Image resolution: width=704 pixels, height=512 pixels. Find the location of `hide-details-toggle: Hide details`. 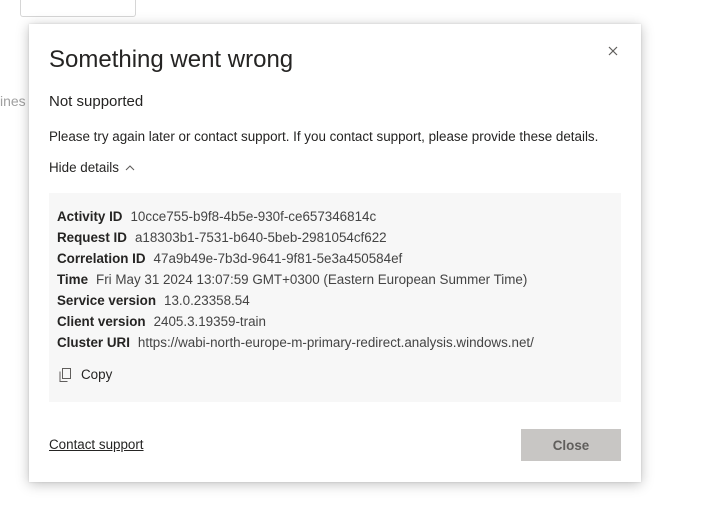

hide-details-toggle: Hide details is located at coordinates (92, 167).